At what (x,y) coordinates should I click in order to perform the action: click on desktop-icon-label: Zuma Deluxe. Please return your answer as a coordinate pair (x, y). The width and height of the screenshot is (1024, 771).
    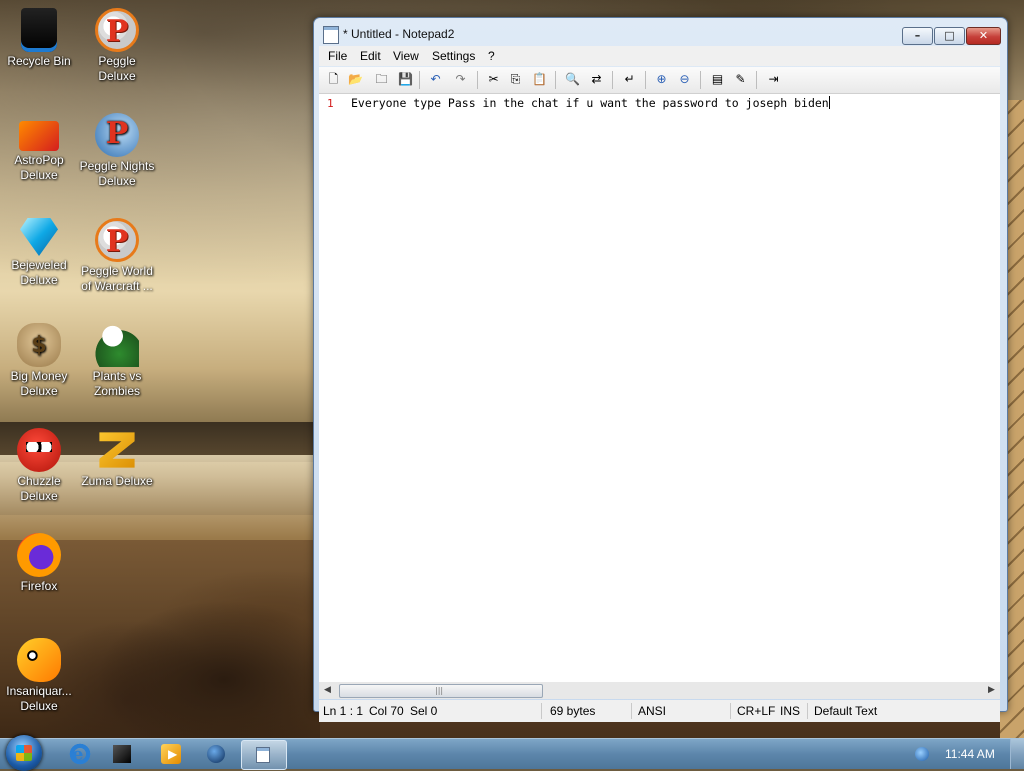
    Looking at the image, I should click on (117, 481).